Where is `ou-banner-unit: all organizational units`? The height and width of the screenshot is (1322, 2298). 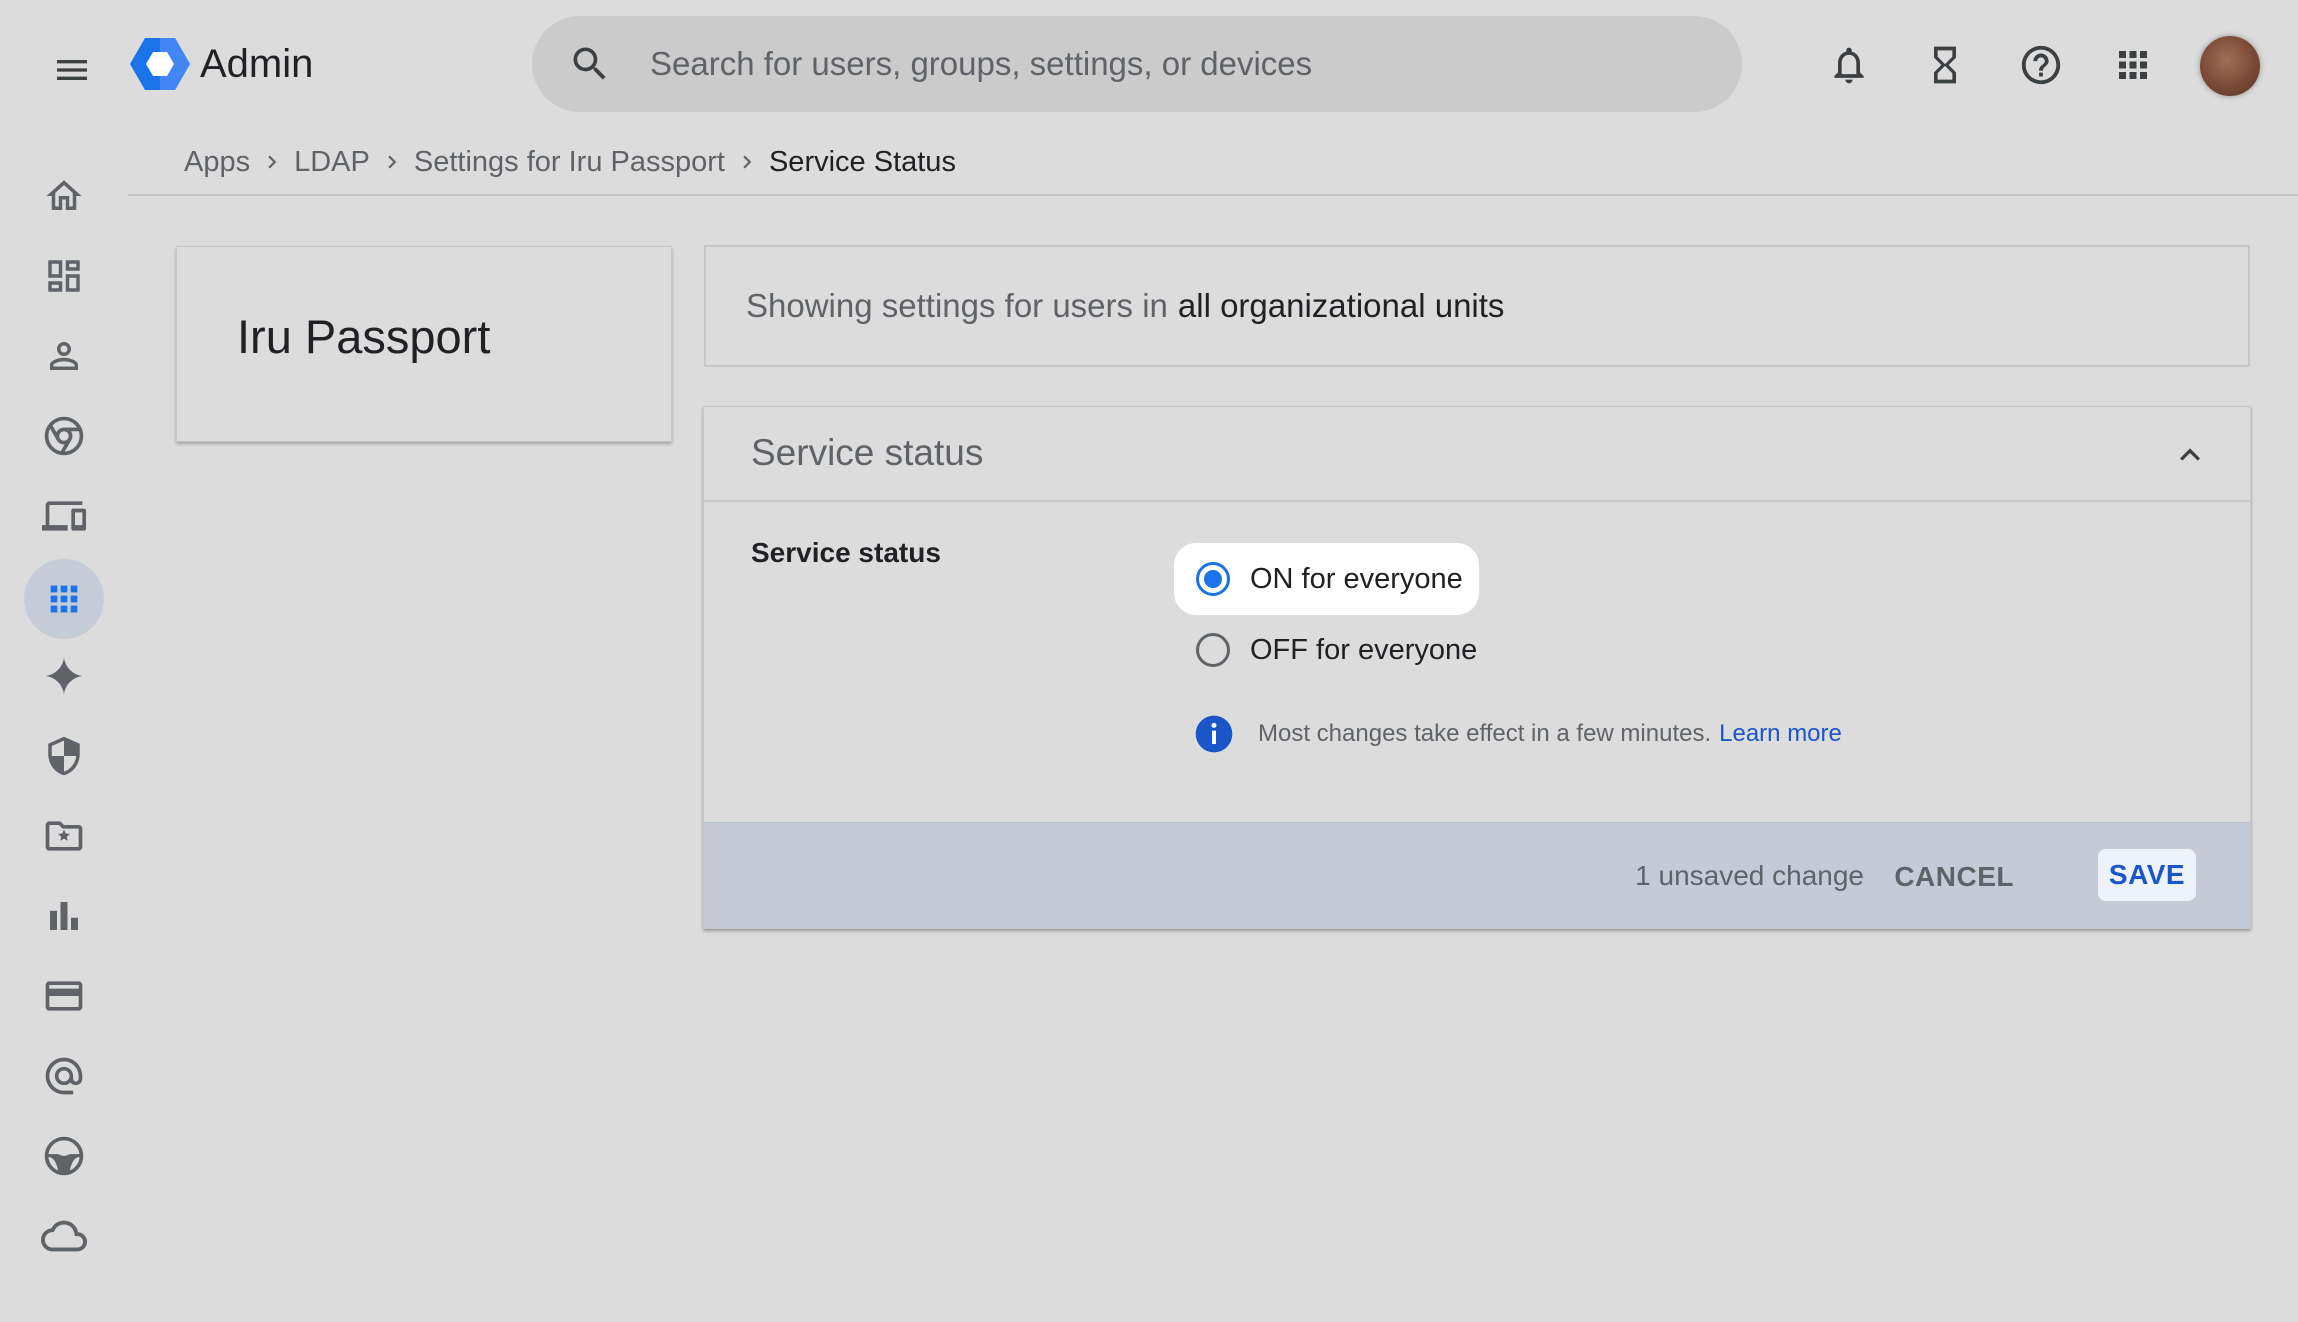 ou-banner-unit: all organizational units is located at coordinates (1341, 305).